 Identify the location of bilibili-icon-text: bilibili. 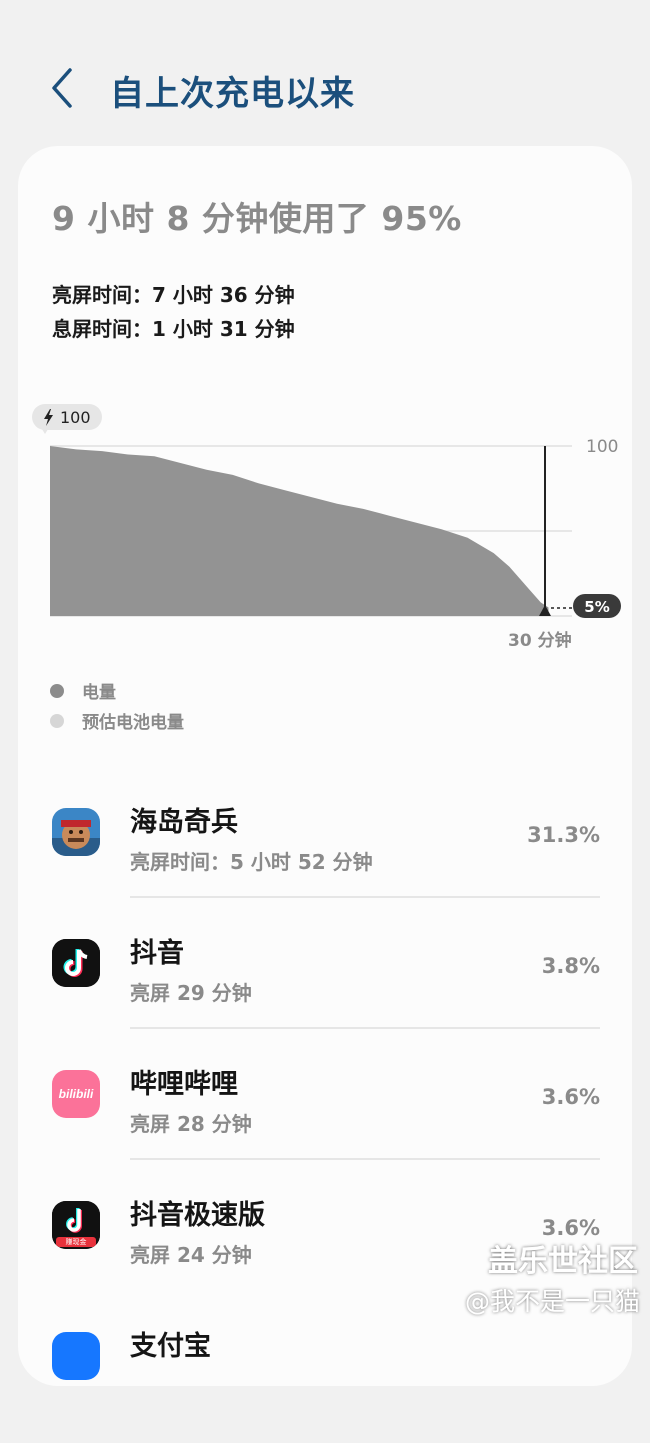
(76, 1094).